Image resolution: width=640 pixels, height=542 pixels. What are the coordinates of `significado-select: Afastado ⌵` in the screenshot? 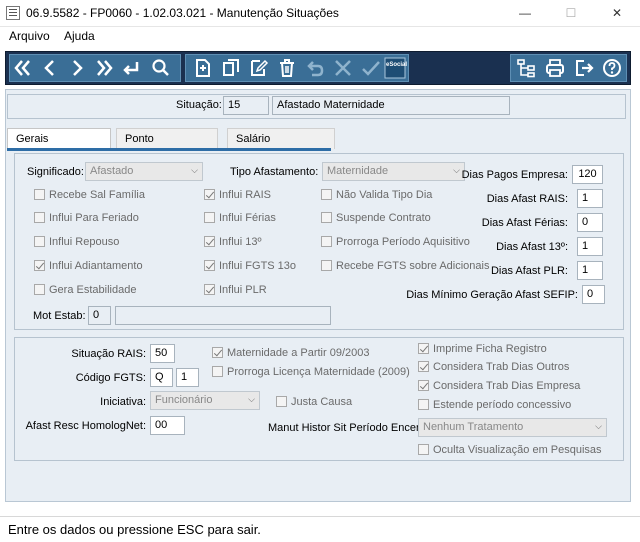 It's located at (144, 171).